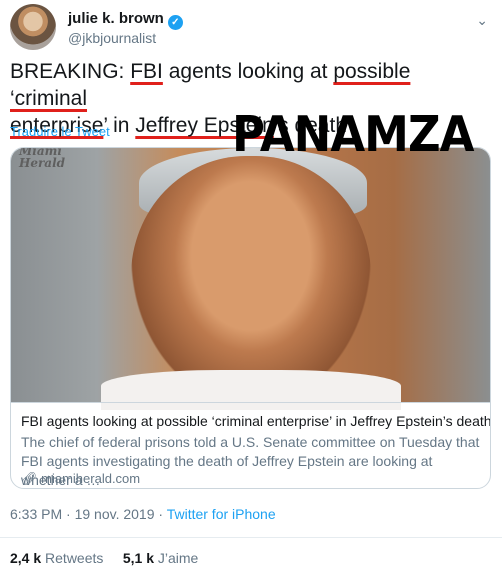 Image resolution: width=502 pixels, height=577 pixels. I want to click on retweets-stat: 2,4 k Retweets, so click(56, 558).